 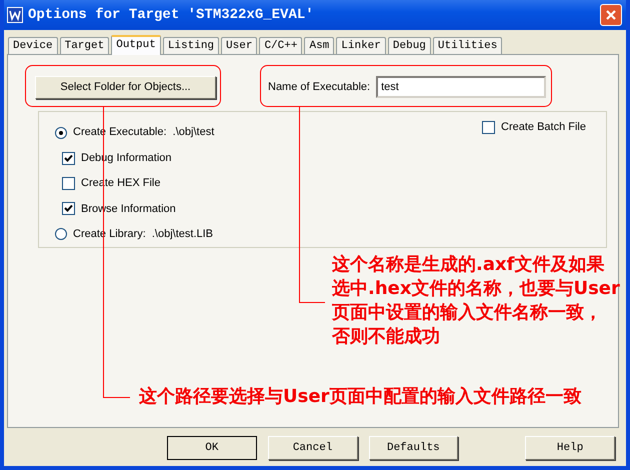 I want to click on app-icon, so click(x=15, y=15).